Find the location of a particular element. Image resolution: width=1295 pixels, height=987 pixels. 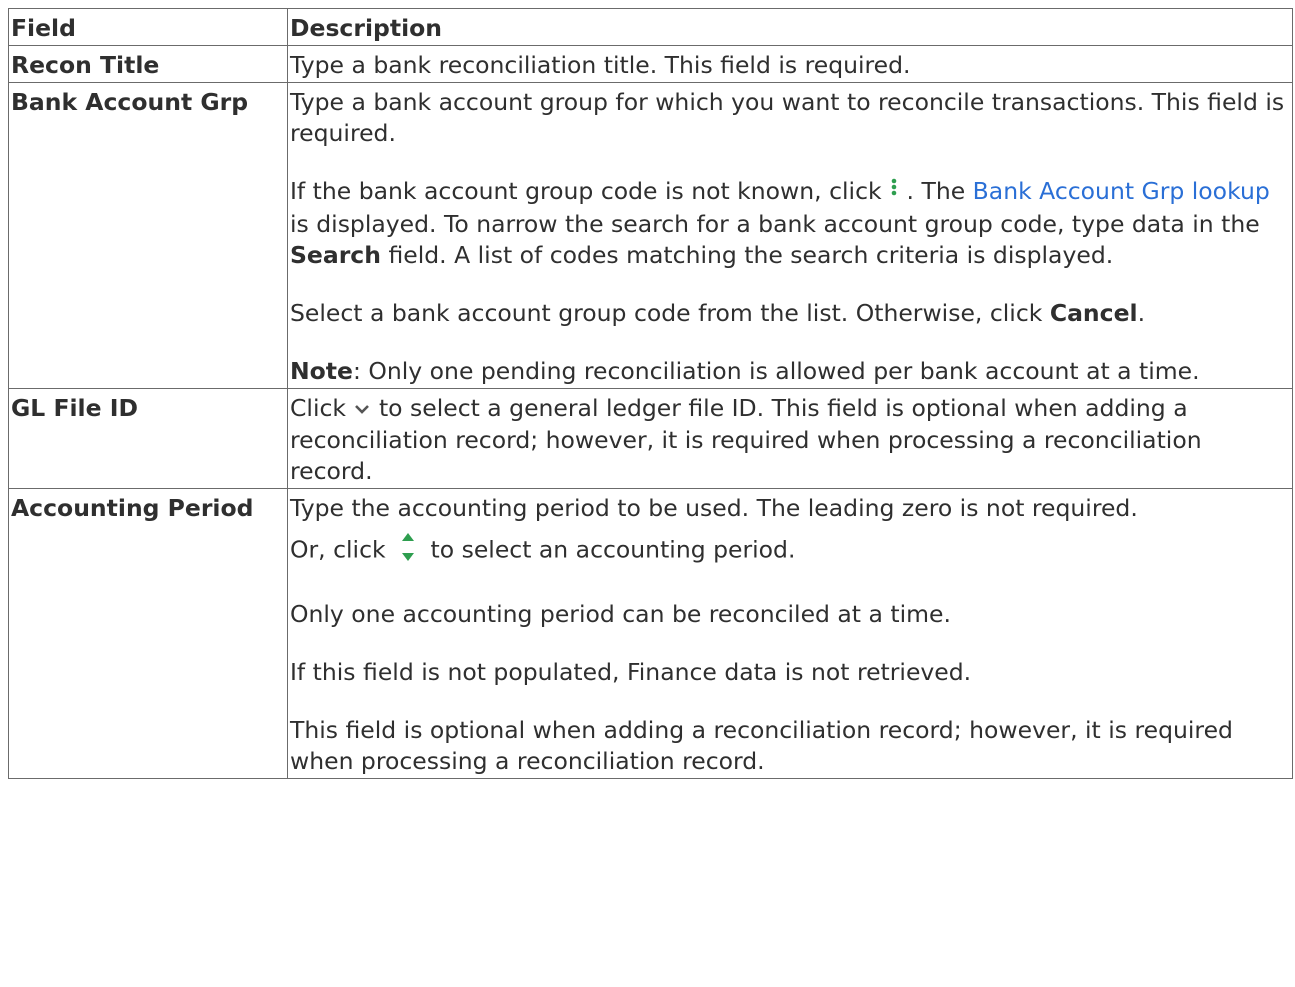

header-field: Field is located at coordinates (148, 27).